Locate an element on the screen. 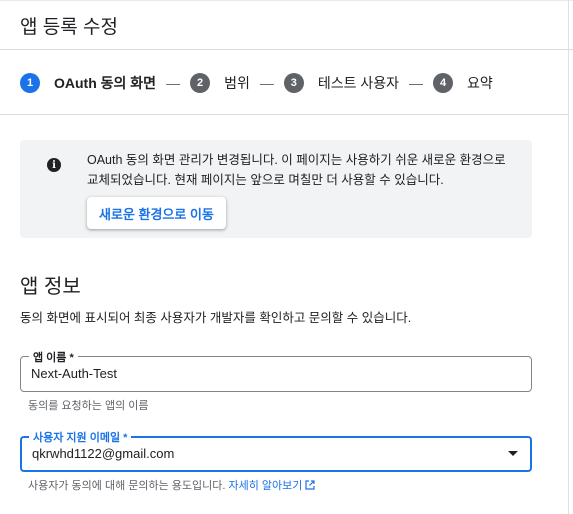 This screenshot has width=573, height=514. step-scopes: 2 범위 is located at coordinates (220, 83).